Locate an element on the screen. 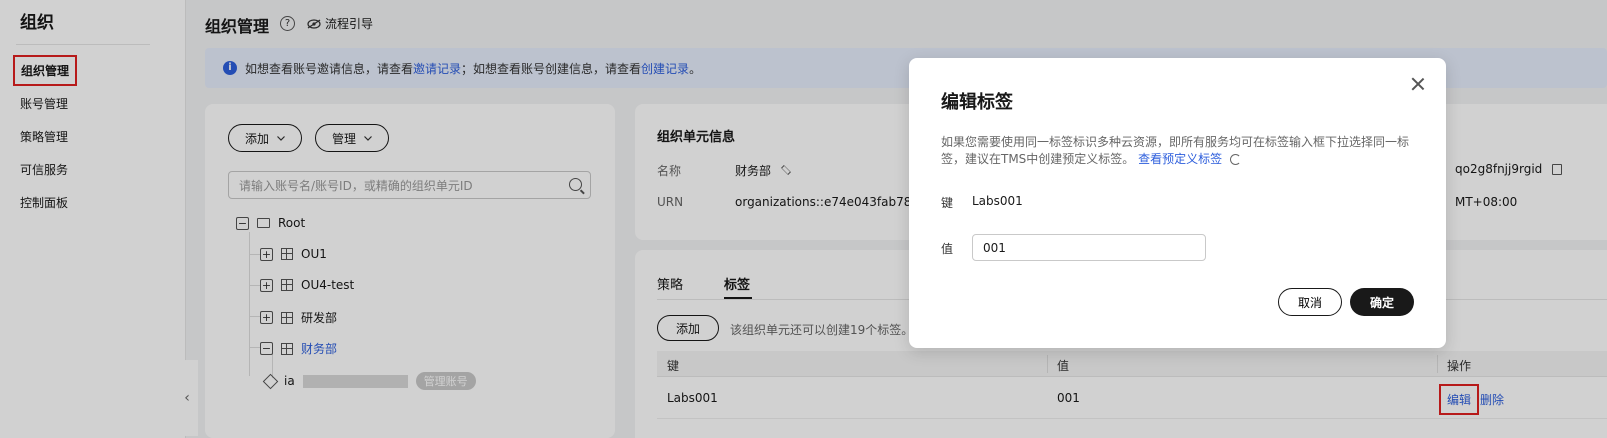  refresh-icon is located at coordinates (1235, 159).